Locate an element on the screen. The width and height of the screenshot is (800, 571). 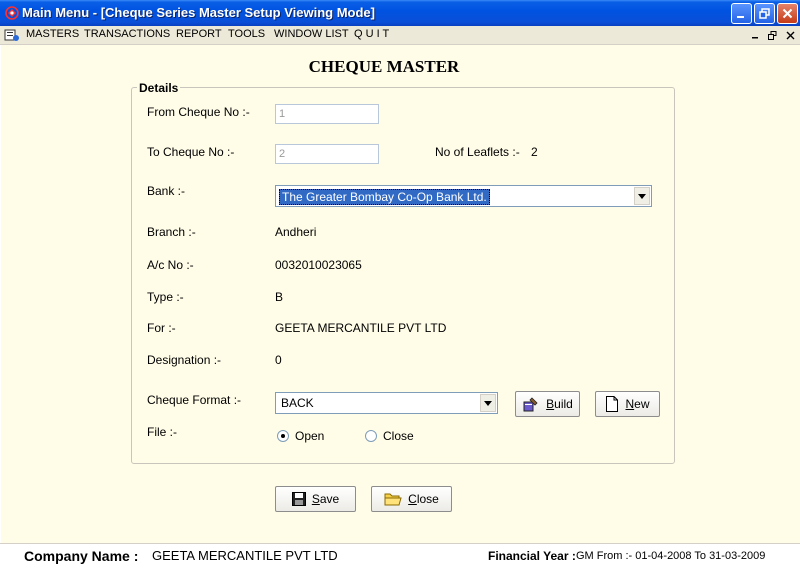
close-button-mnemonic: C is located at coordinates (412, 499).